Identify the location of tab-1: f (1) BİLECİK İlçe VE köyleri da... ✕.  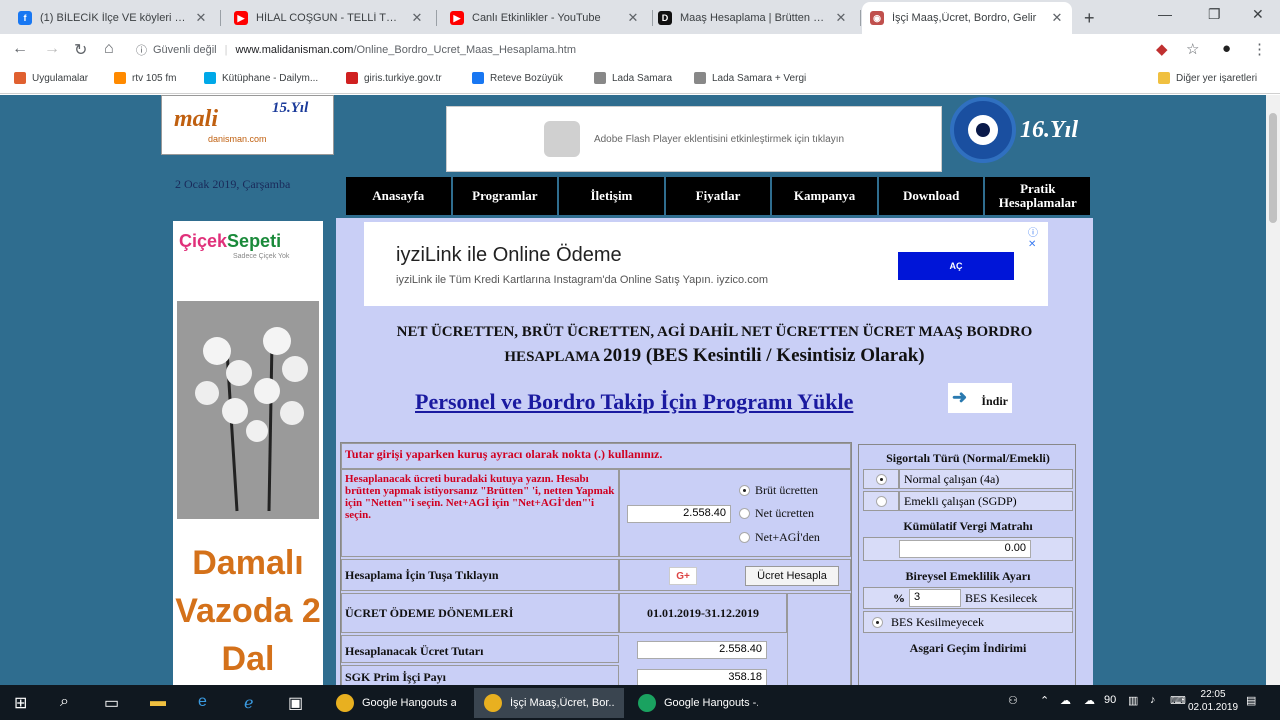
(113, 18).